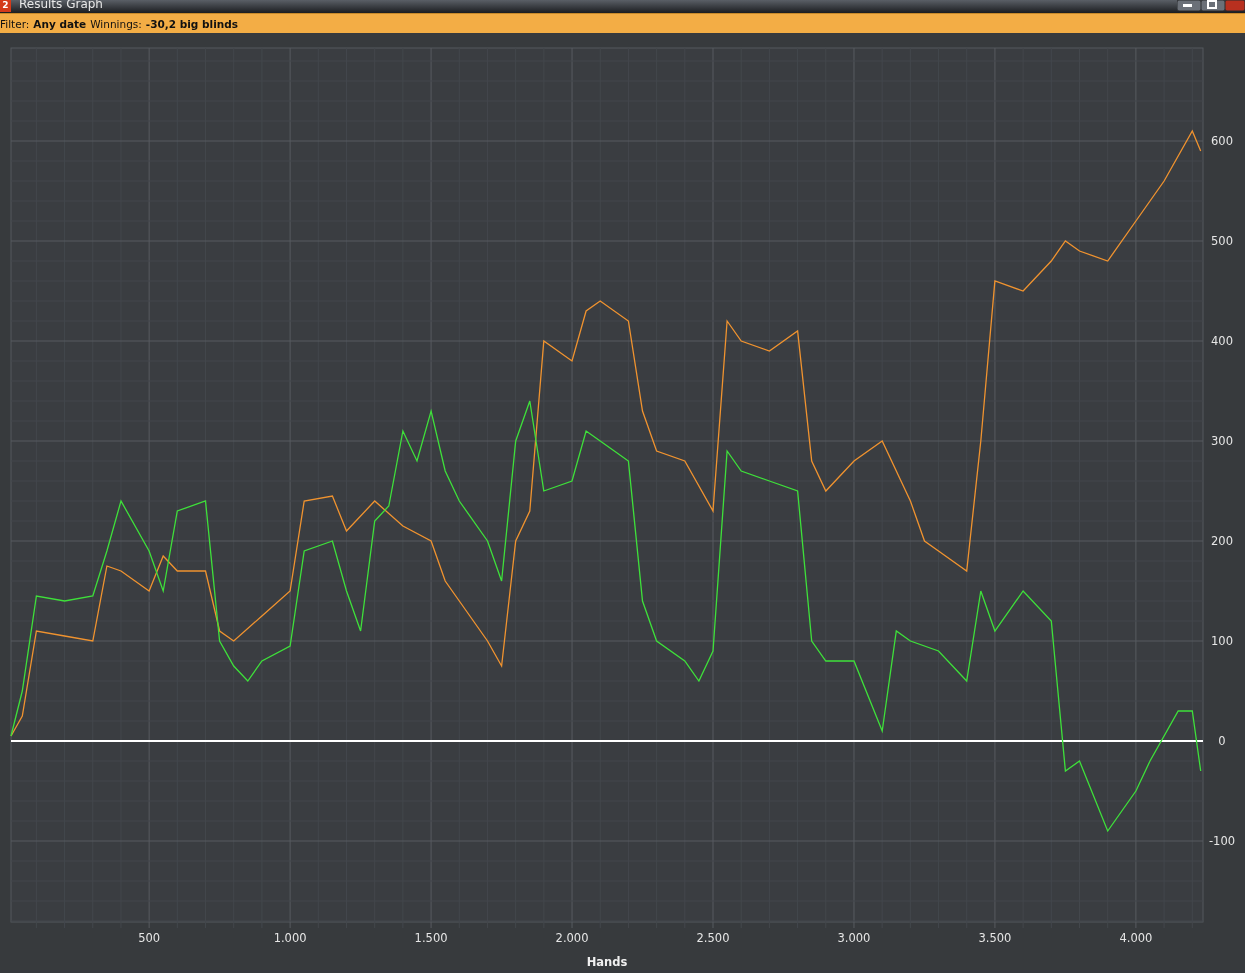 This screenshot has height=973, width=1245. Describe the element at coordinates (1222, 741) in the screenshot. I see `axis-tick-label: 0` at that location.